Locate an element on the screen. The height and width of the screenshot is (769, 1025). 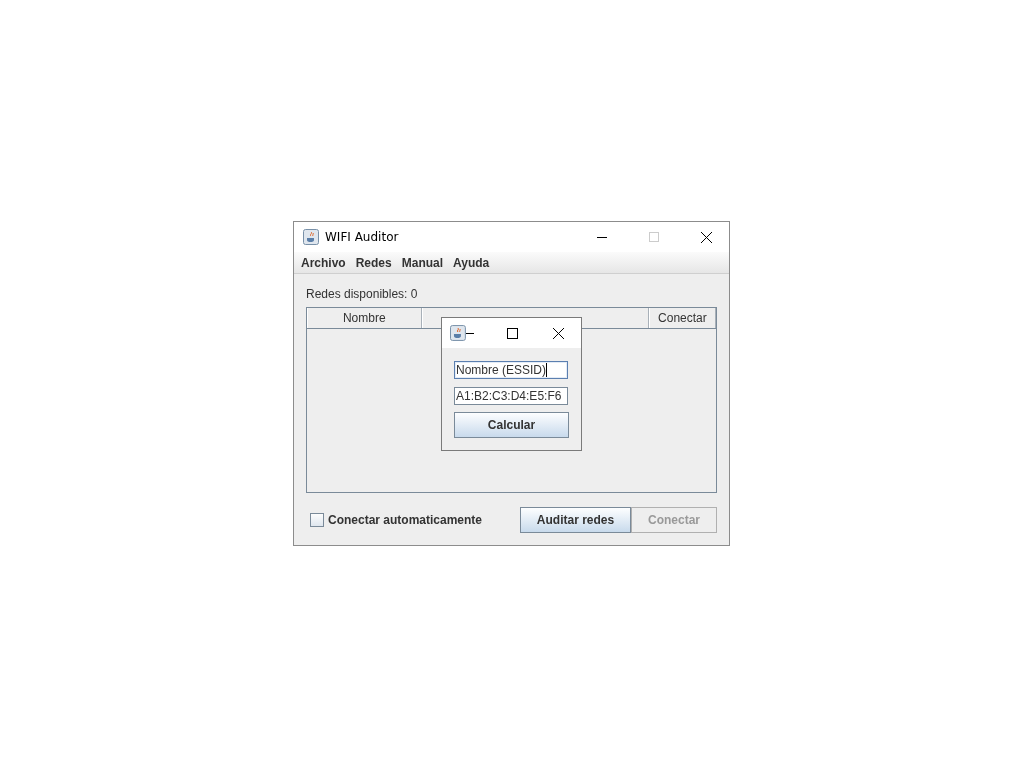
audit-button: Auditar redes is located at coordinates (575, 520).